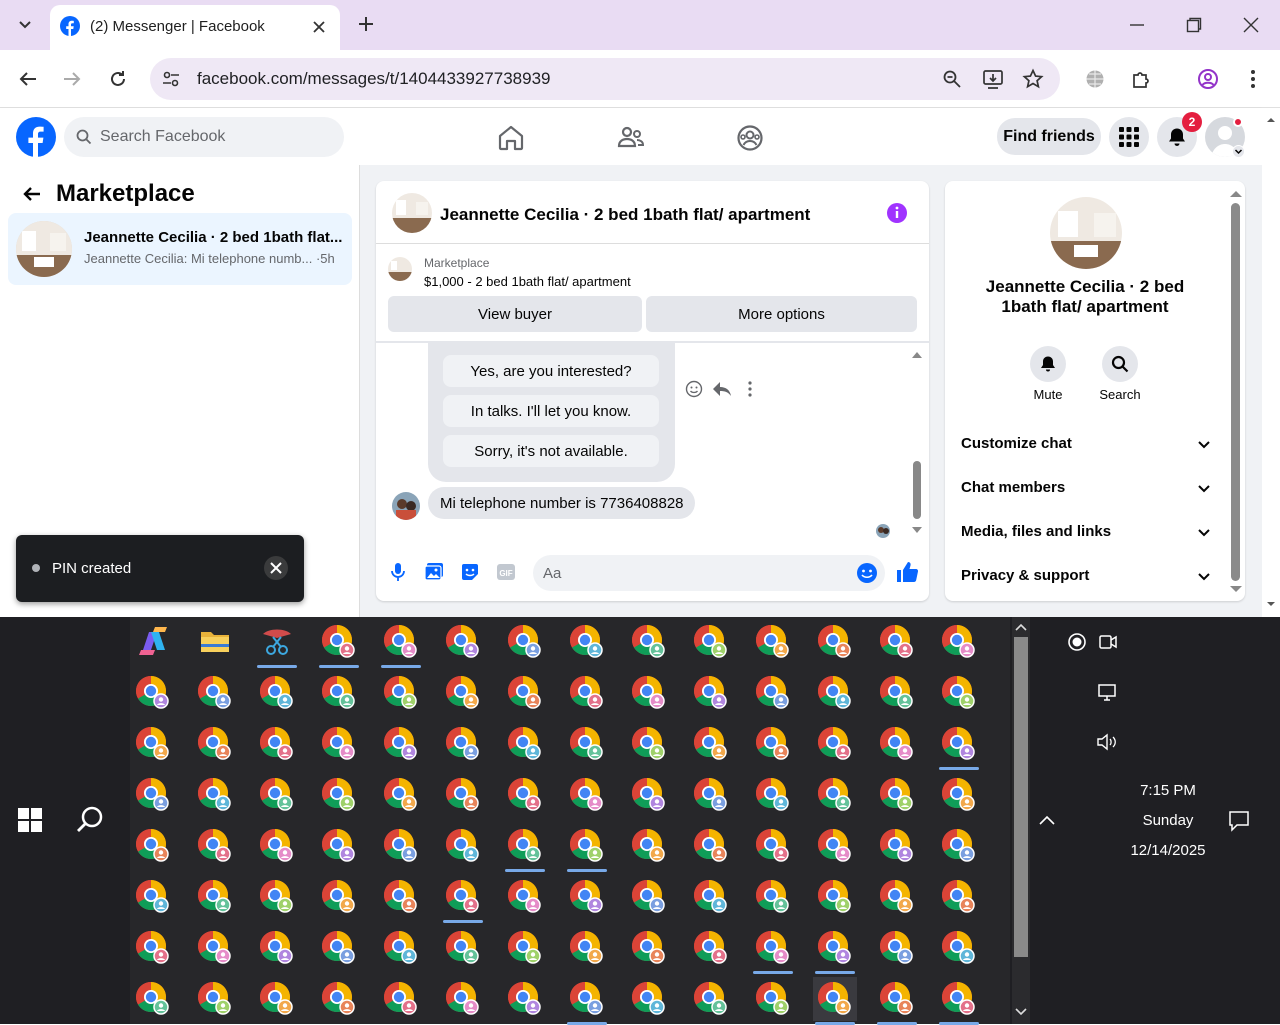 This screenshot has height=1025, width=1280. Describe the element at coordinates (373, 79) in the screenshot. I see `url-text: facebook.com/messages/t/1404433927738939` at that location.